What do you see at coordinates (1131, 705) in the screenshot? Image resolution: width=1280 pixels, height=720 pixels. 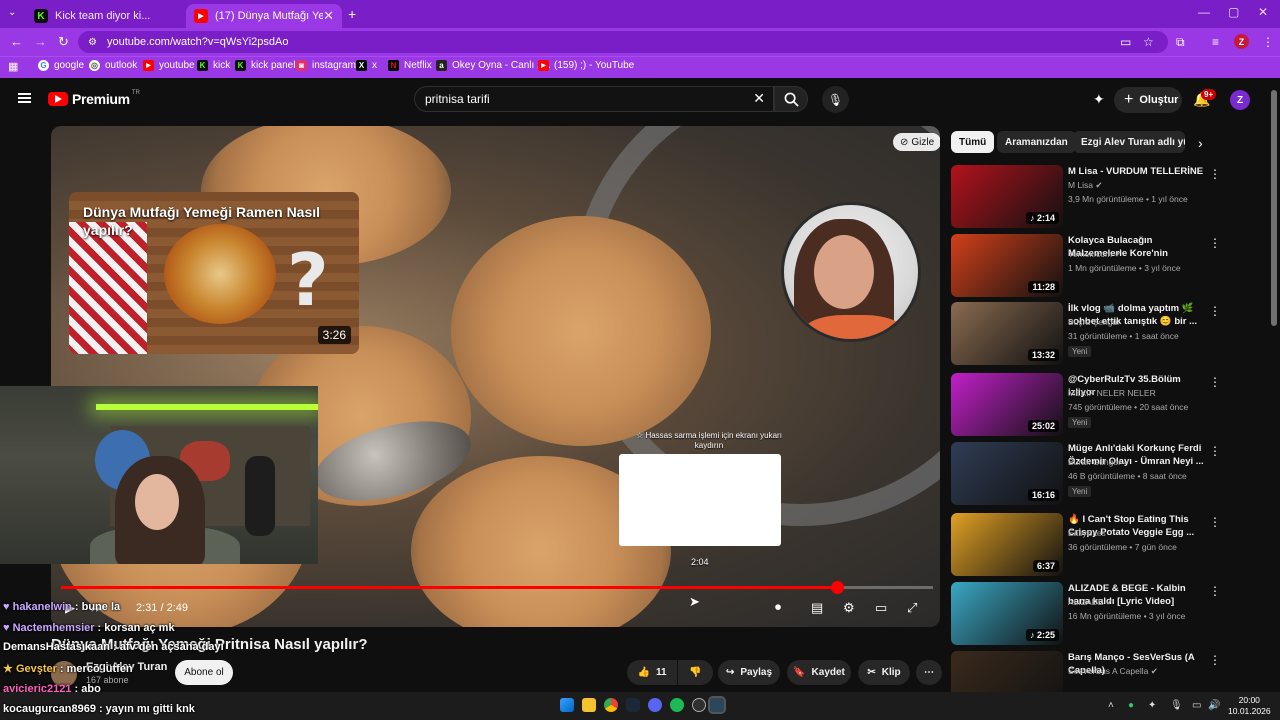 I see `tray-app-icon: ●` at bounding box center [1131, 705].